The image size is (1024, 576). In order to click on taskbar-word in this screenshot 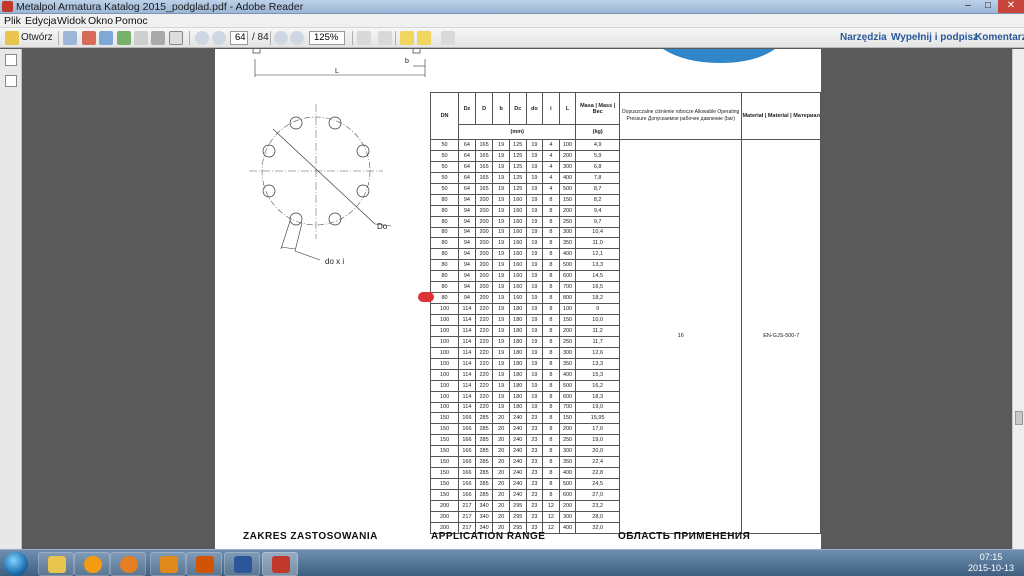, I will do `click(242, 564)`.